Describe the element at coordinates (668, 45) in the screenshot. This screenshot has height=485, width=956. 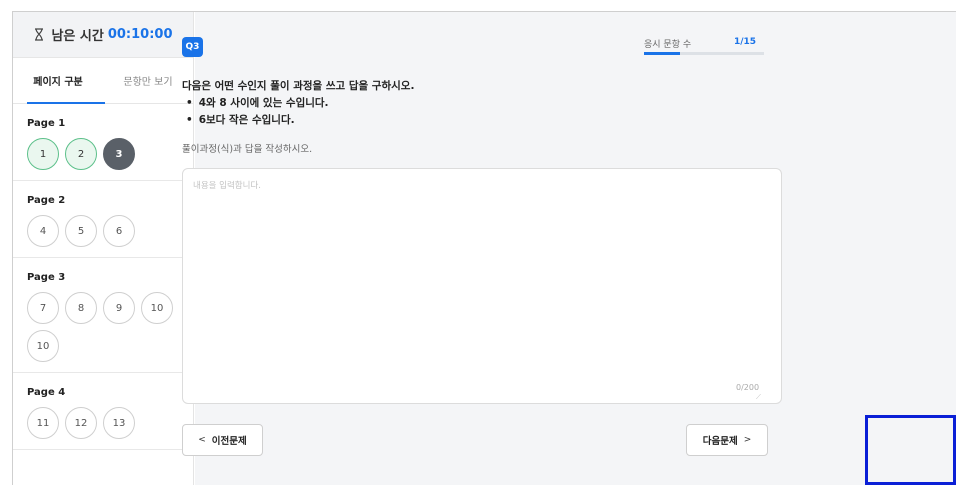
I see `progress-label: 응시 문항 수` at that location.